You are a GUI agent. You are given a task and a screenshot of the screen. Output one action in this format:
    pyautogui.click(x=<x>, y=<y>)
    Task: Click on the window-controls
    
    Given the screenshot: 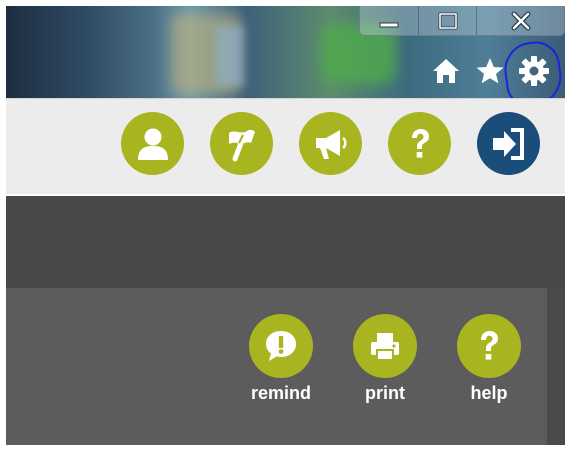 What is the action you would take?
    pyautogui.click(x=462, y=21)
    